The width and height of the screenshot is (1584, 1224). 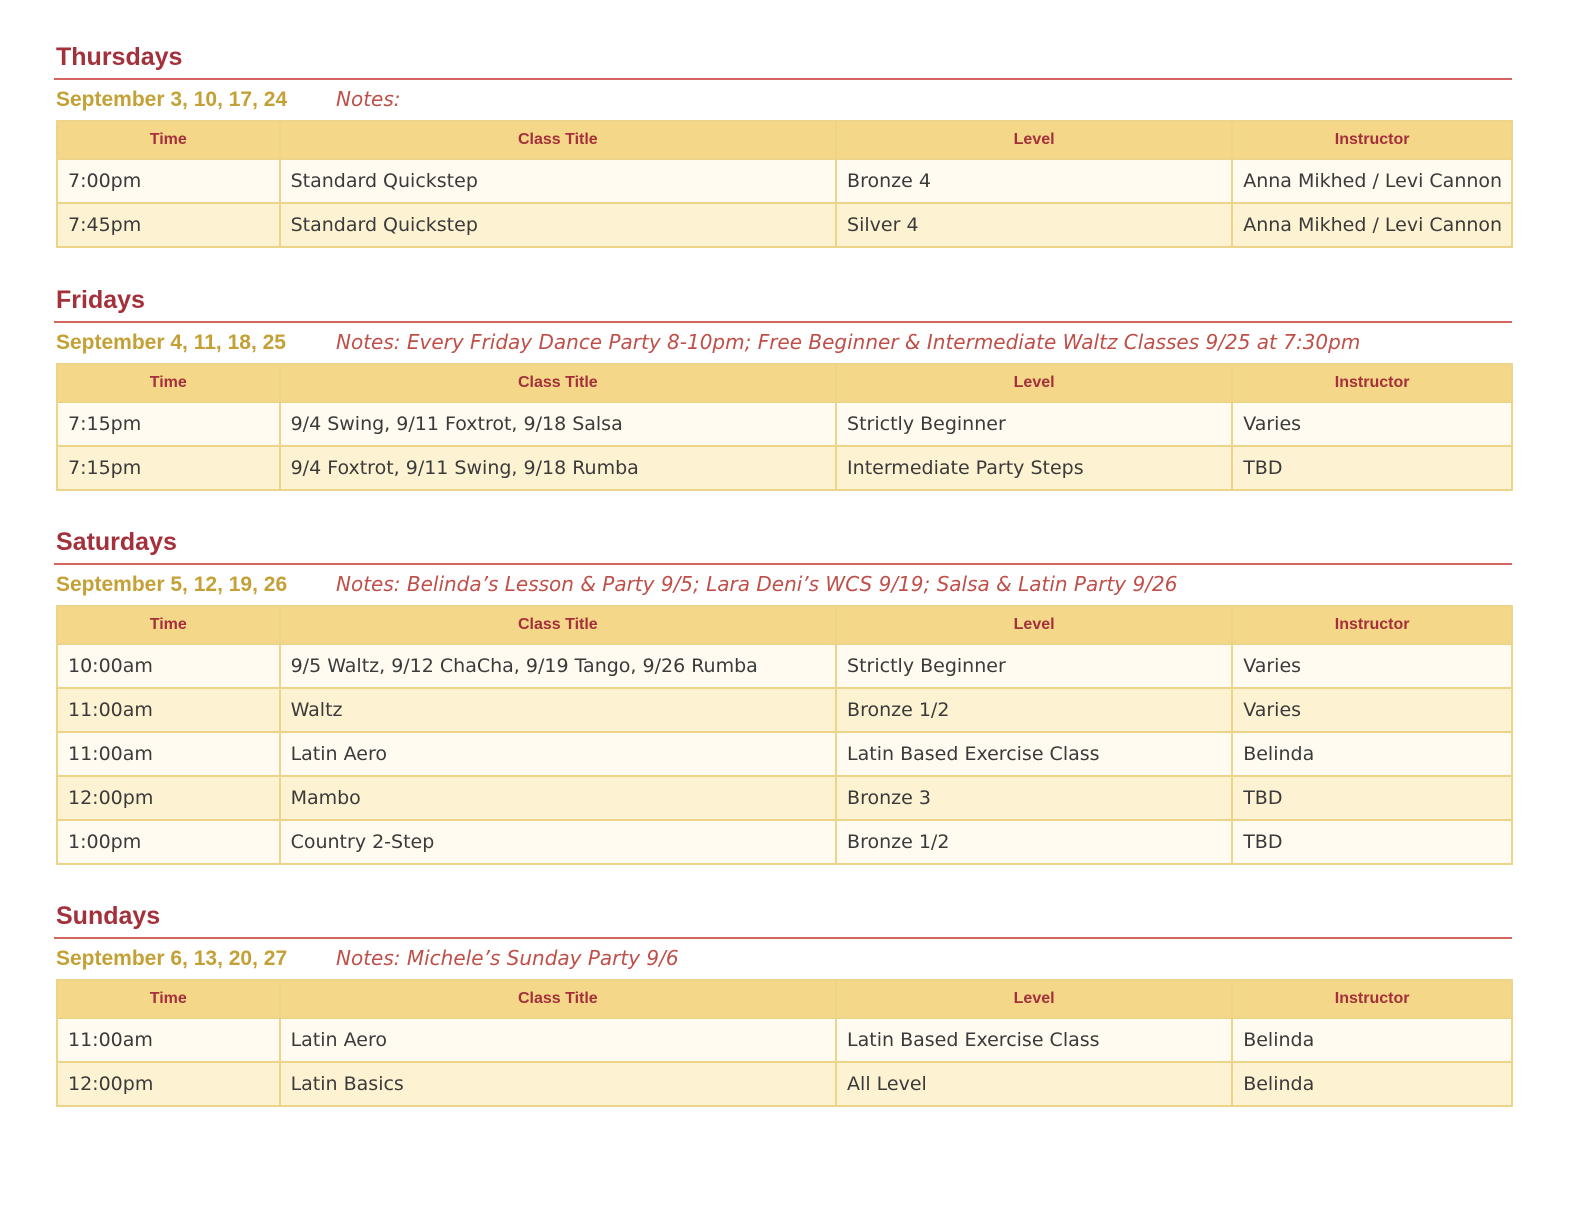 I want to click on cell-level: Bronze 4, so click(x=1034, y=181).